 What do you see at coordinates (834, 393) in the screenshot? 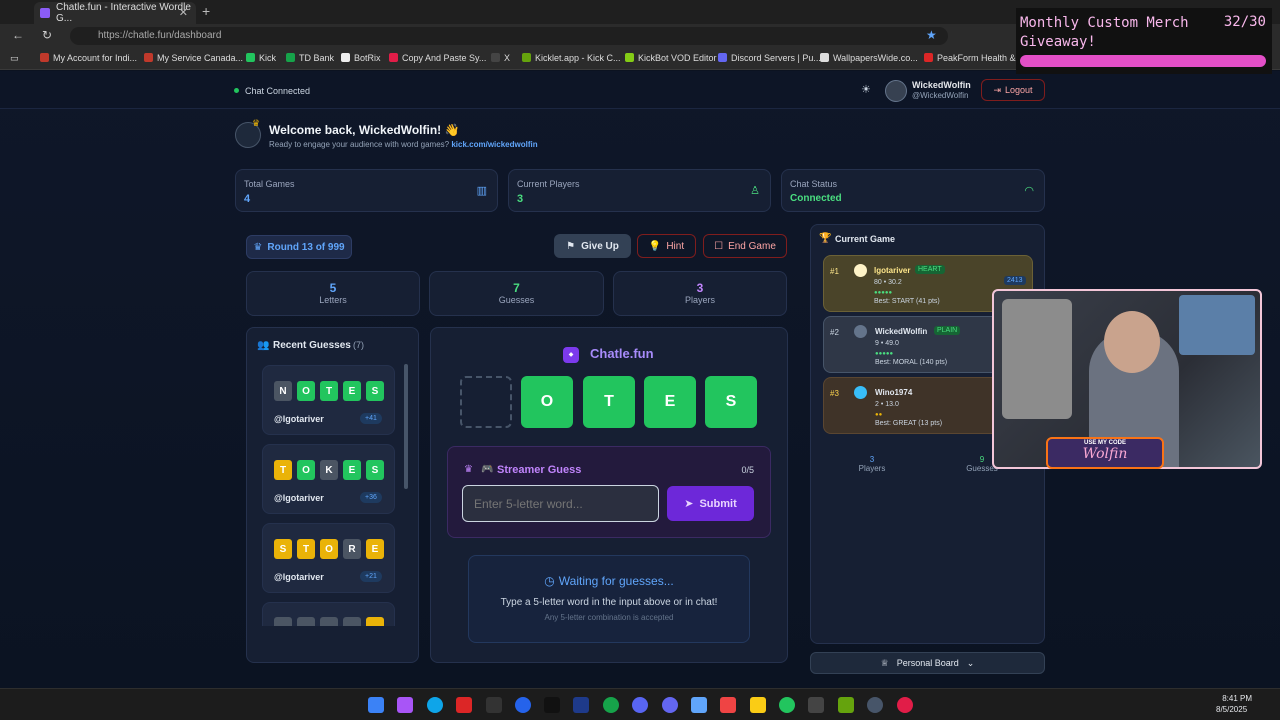
I see `player-rank: #3` at bounding box center [834, 393].